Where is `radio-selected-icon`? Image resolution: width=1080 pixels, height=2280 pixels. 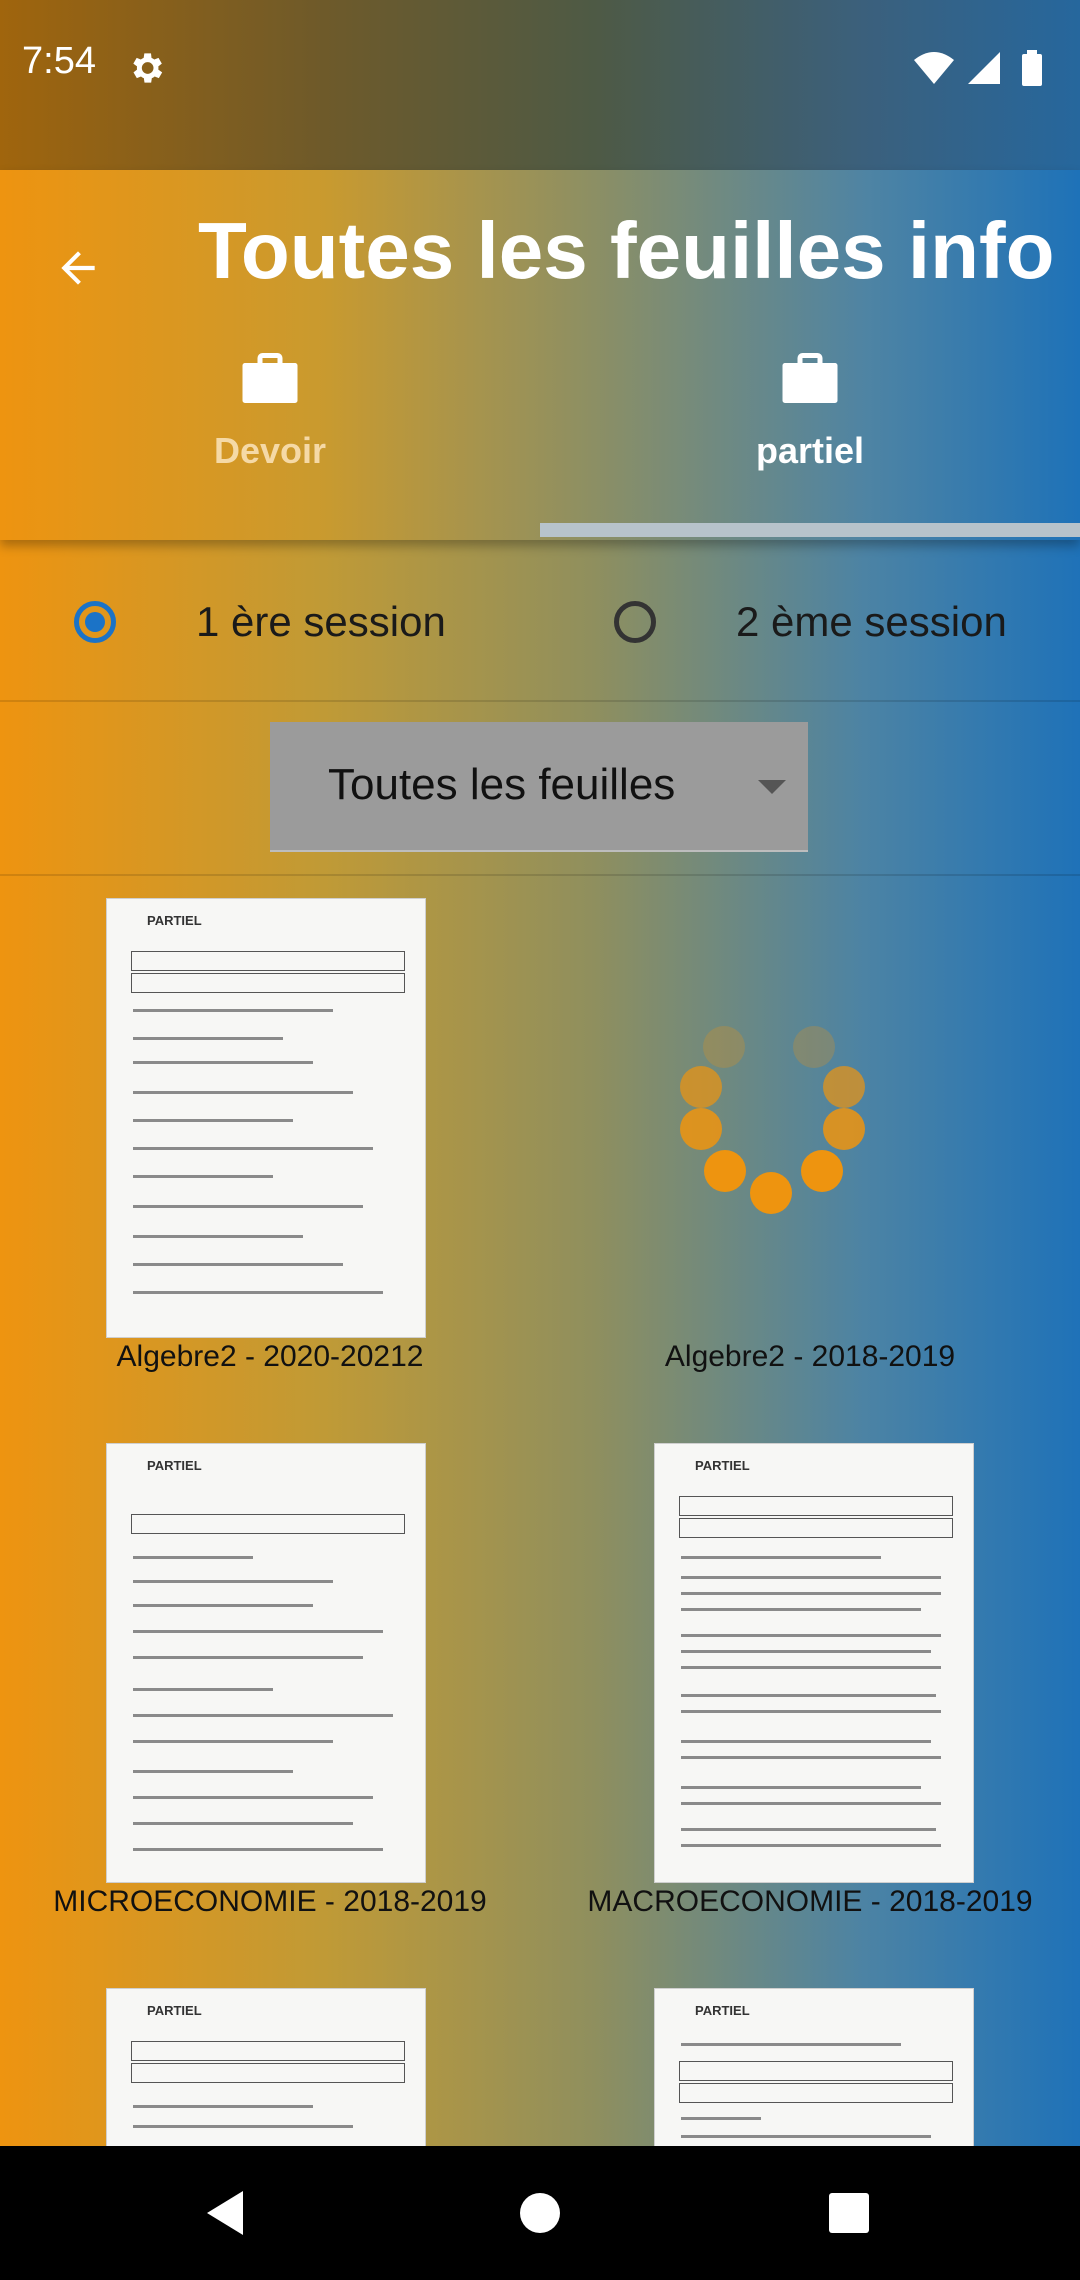 radio-selected-icon is located at coordinates (95, 622).